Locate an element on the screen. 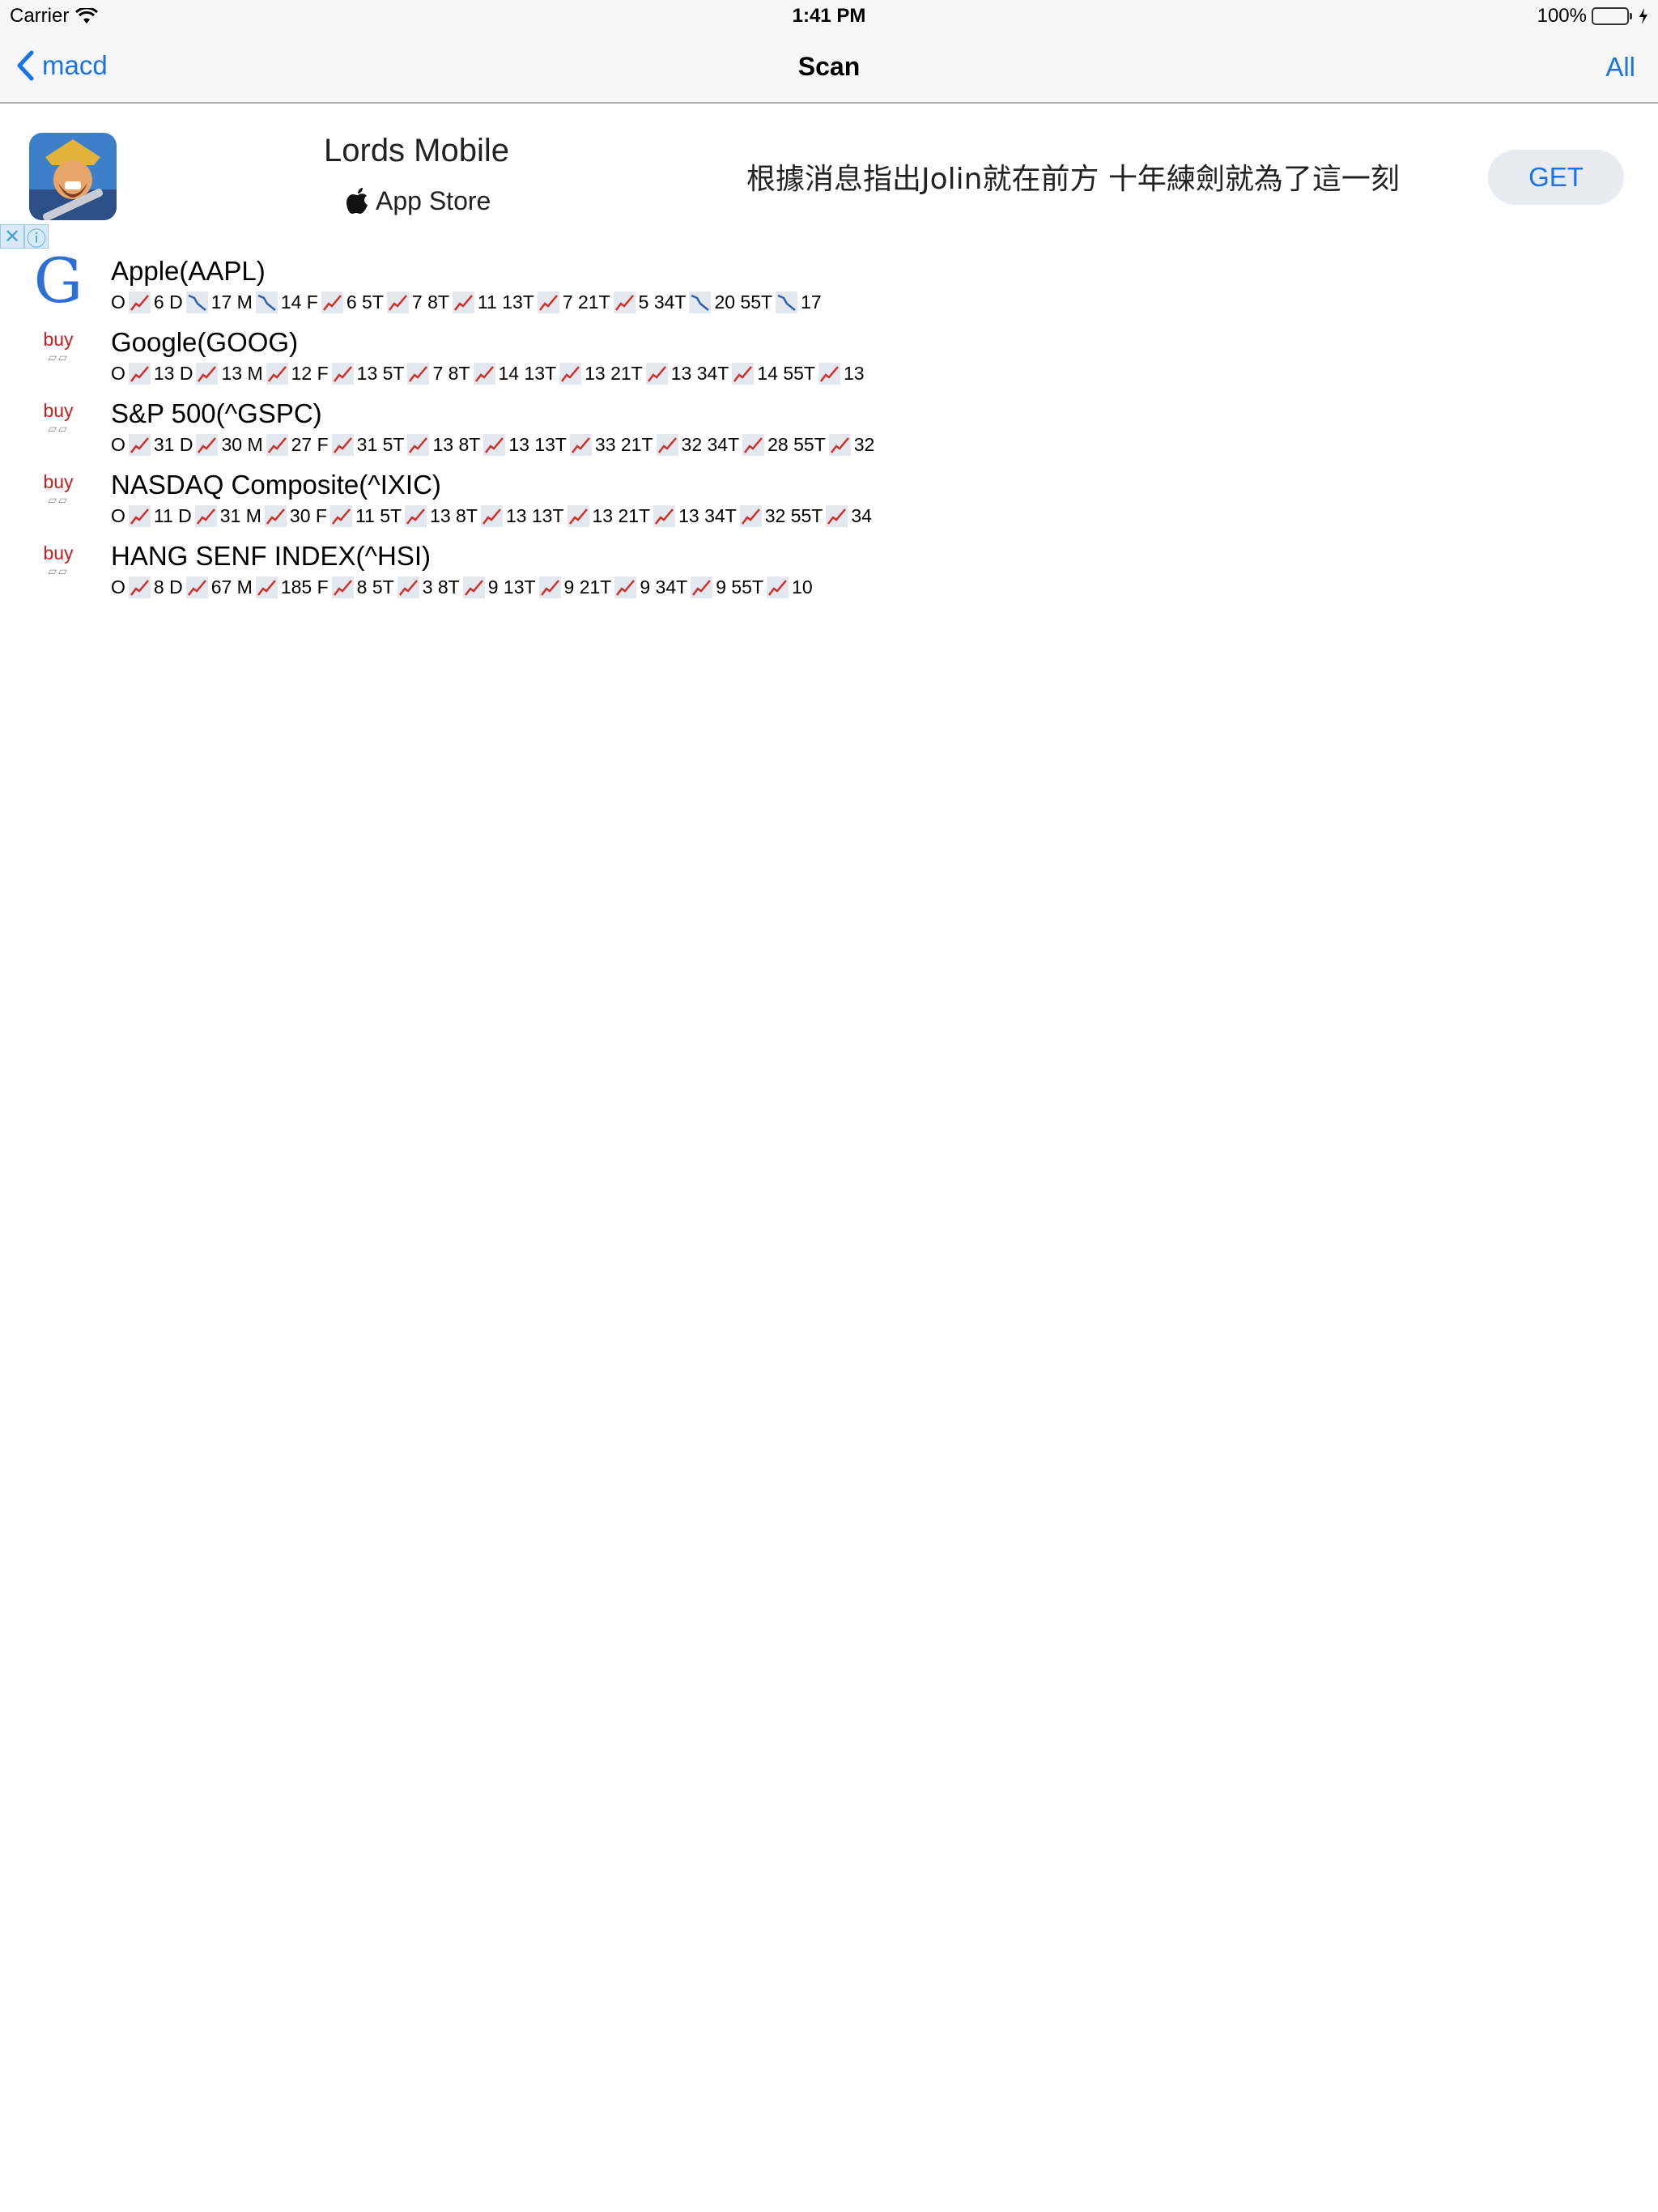 The height and width of the screenshot is (2212, 1658). stat-label: 185 F is located at coordinates (304, 587).